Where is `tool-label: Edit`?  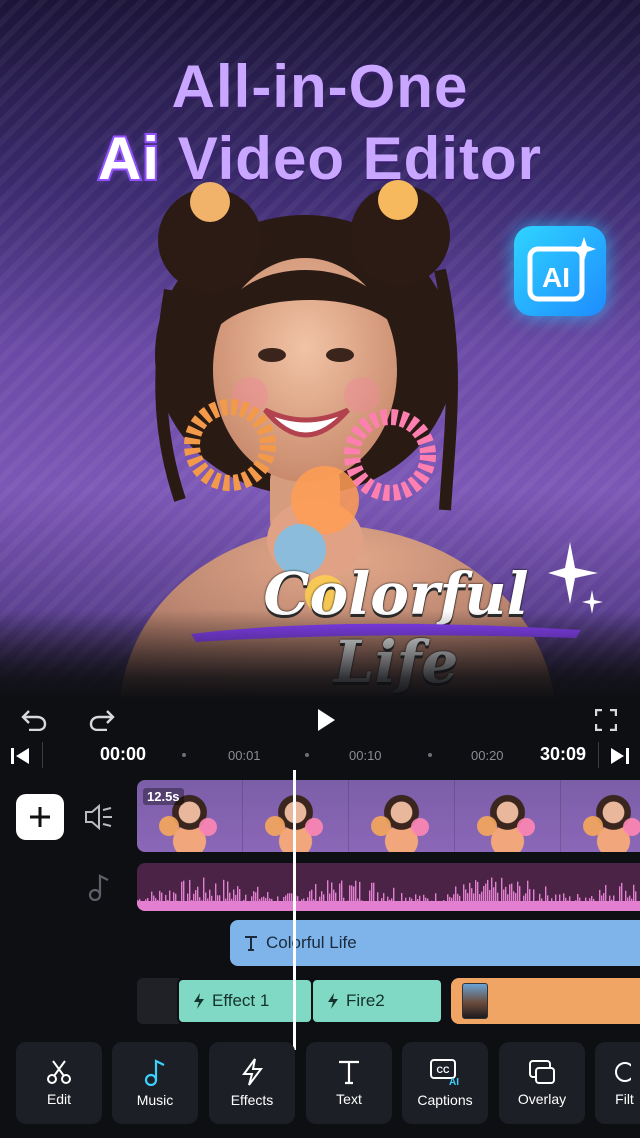
tool-label: Edit is located at coordinates (59, 1099).